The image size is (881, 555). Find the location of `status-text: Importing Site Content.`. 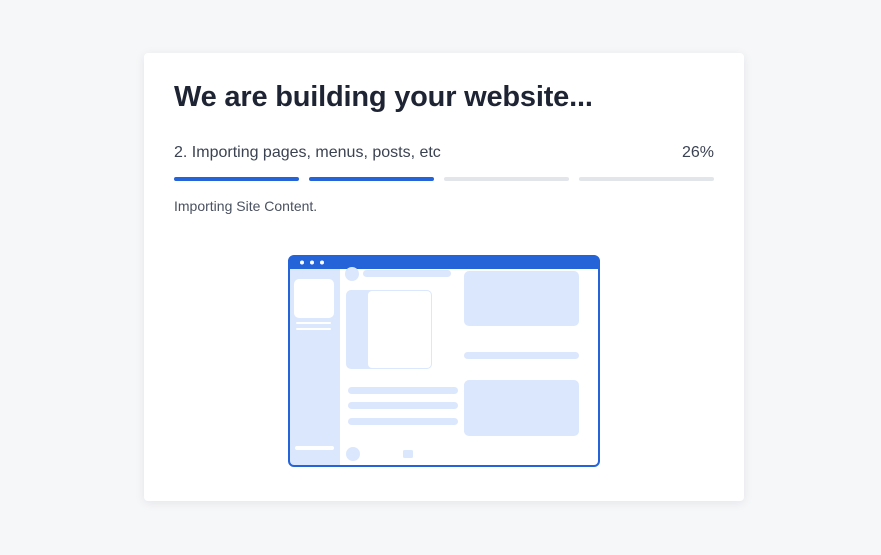

status-text: Importing Site Content. is located at coordinates (246, 206).